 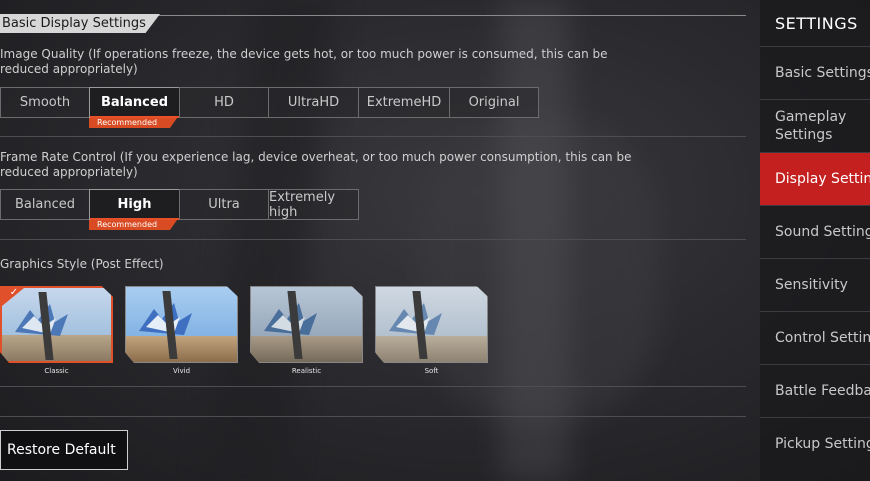 What do you see at coordinates (56, 324) in the screenshot?
I see `style-thumbnail-classic: ✓` at bounding box center [56, 324].